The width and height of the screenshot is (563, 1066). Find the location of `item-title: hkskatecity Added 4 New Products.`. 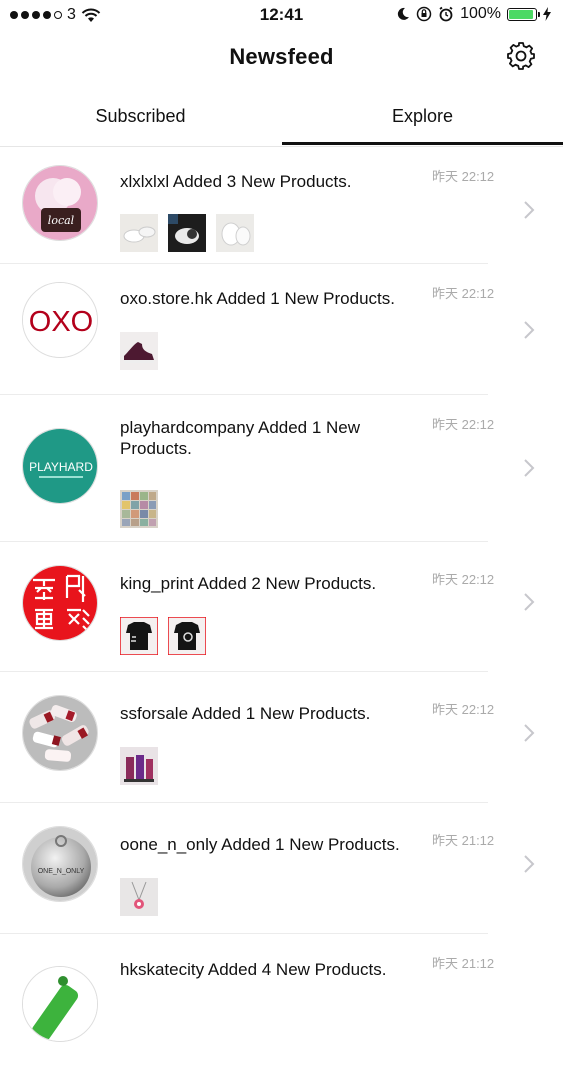

item-title: hkskatecity Added 4 New Products. is located at coordinates (253, 969).